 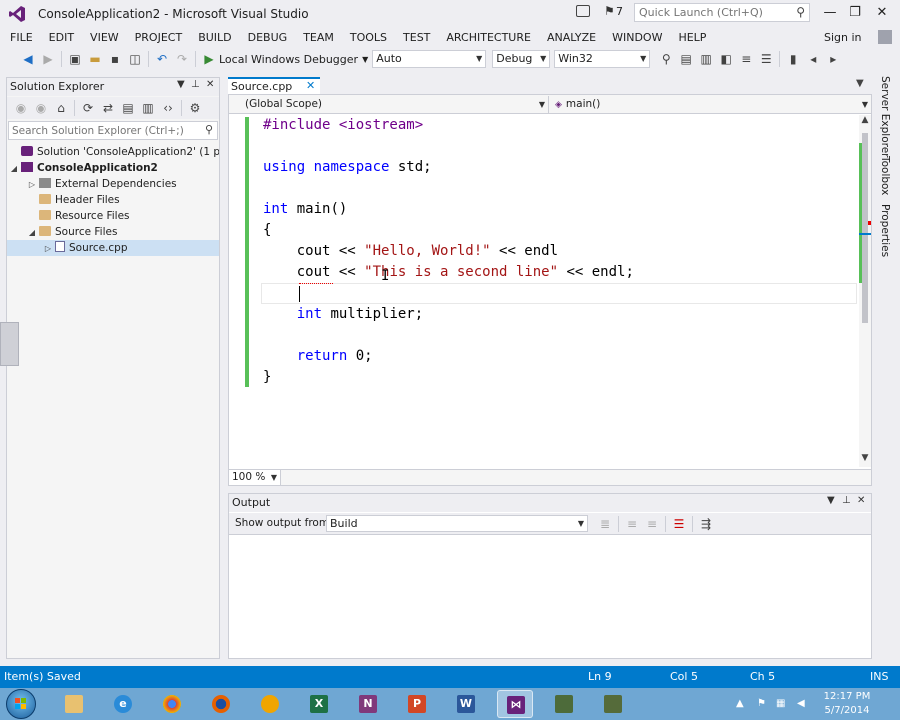 What do you see at coordinates (28, 59) in the screenshot?
I see `navigate-back-icon: ◀` at bounding box center [28, 59].